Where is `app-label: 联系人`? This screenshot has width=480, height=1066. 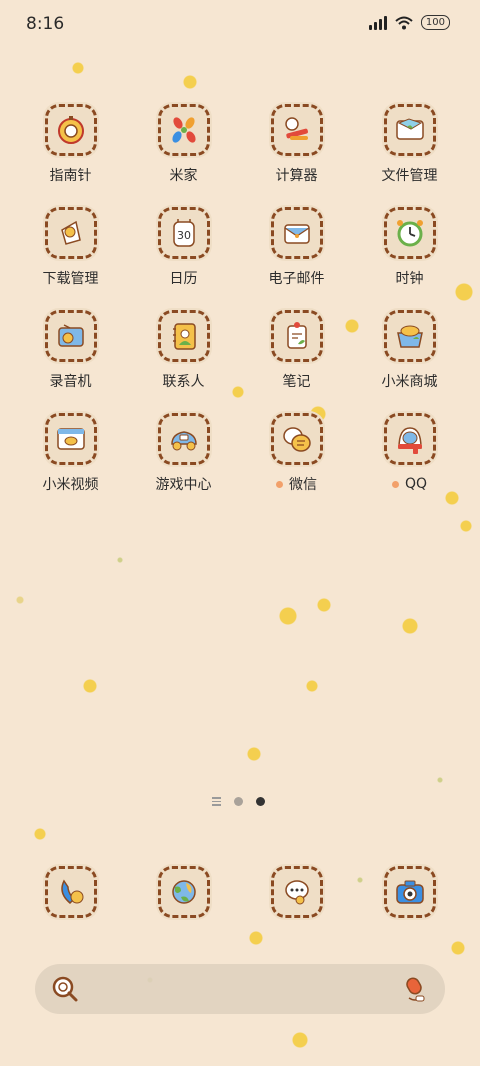 app-label: 联系人 is located at coordinates (183, 382).